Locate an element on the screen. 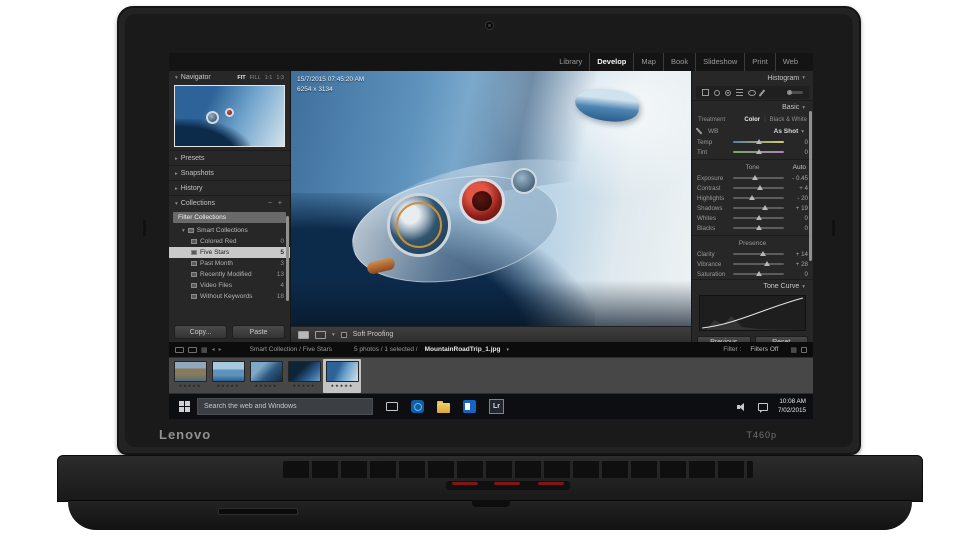 The width and height of the screenshot is (979, 536). store-app-icon is located at coordinates (469, 406).